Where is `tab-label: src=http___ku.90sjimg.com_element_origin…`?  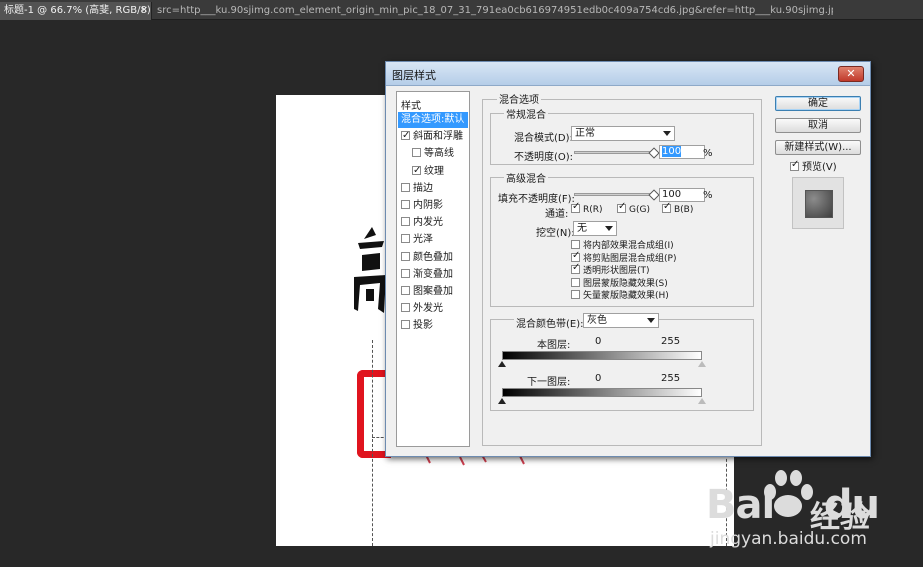
tab-label: src=http___ku.90sjimg.com_element_origin… is located at coordinates (495, 10).